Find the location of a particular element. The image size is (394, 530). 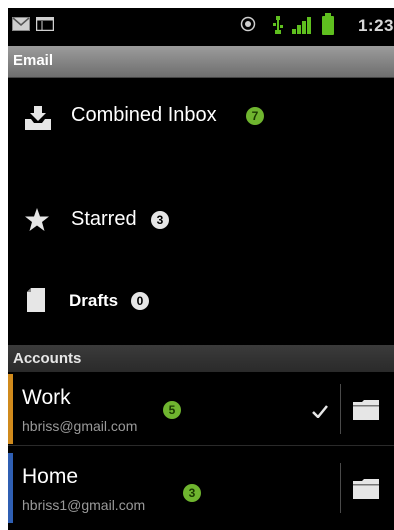

unread-count-badge: 5 is located at coordinates (172, 410).